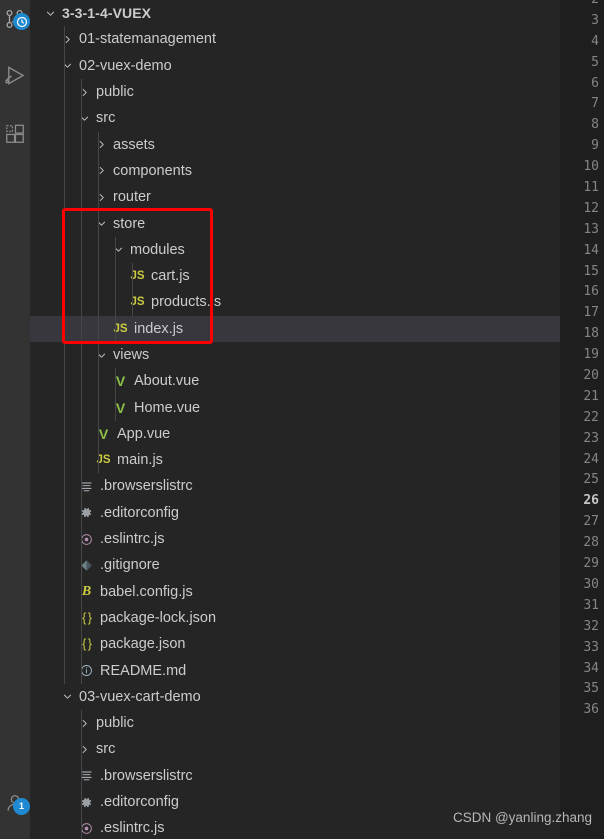 The image size is (604, 839). I want to click on tree-file-row: Bbabel.config.js, so click(295, 592).